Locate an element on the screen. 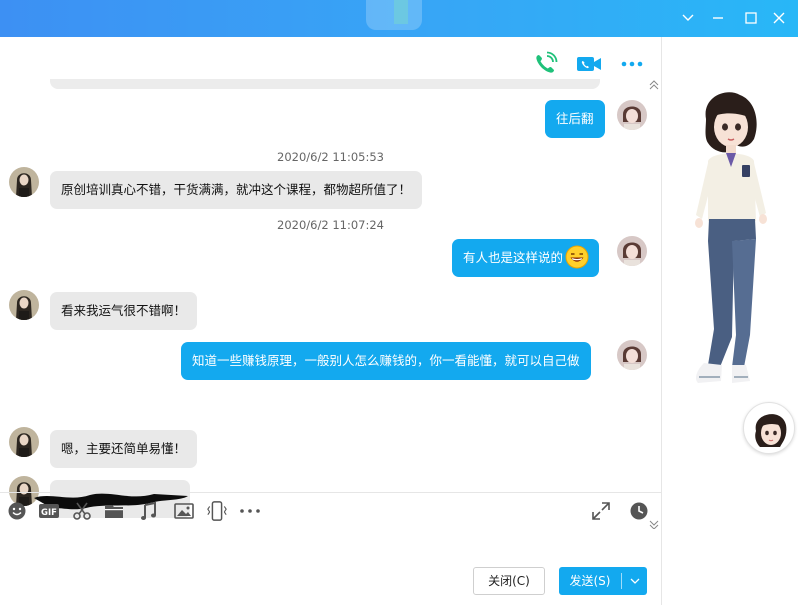  close-button: 关闭(C) is located at coordinates (509, 581).